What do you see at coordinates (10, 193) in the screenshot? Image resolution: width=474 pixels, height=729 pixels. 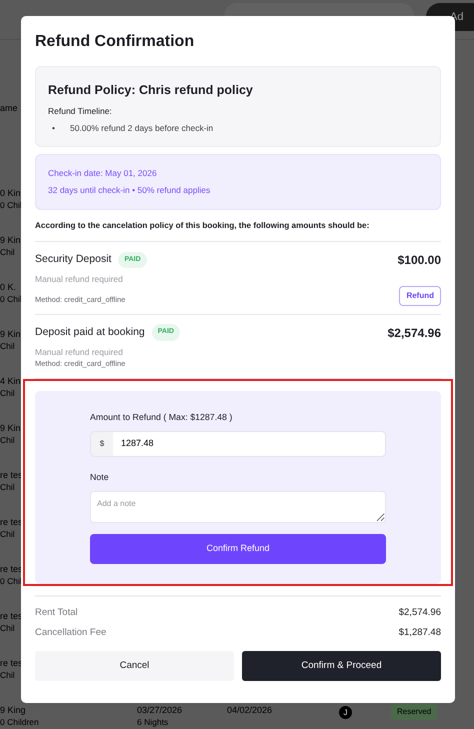 I see `guest-name: 0 Kin` at bounding box center [10, 193].